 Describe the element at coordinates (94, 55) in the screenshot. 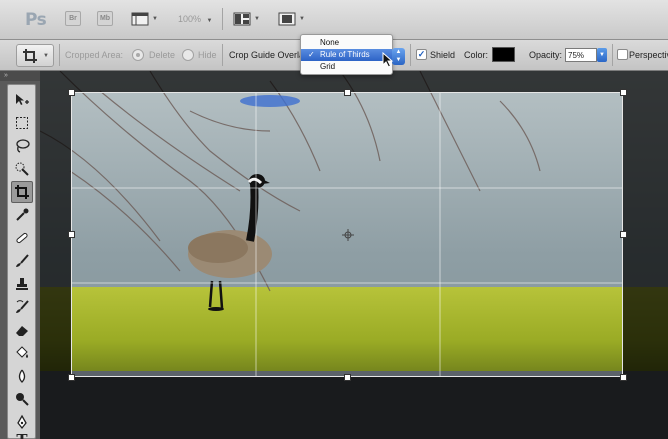

I see `cropped-area-label: Cropped Area:` at that location.